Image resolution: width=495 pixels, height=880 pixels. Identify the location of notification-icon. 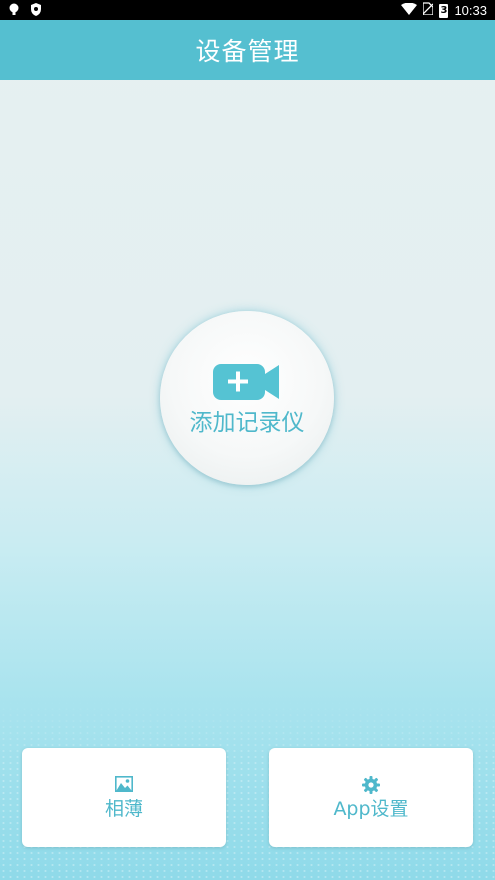
(14, 9).